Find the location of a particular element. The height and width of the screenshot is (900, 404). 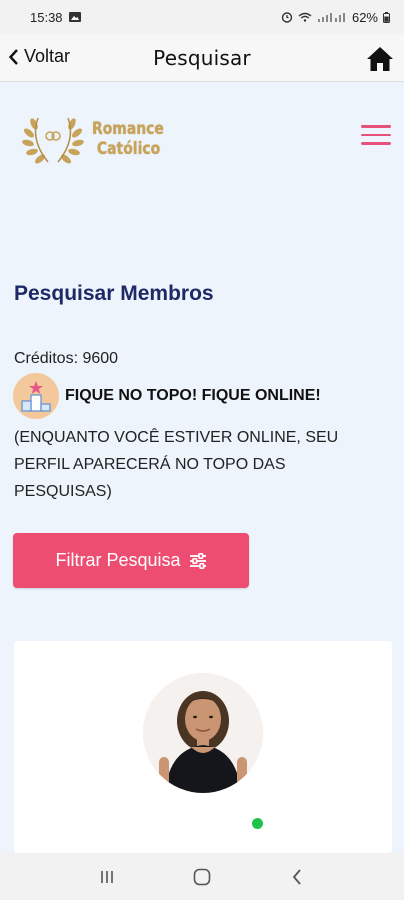

back-chevron-icon is located at coordinates (296, 876).